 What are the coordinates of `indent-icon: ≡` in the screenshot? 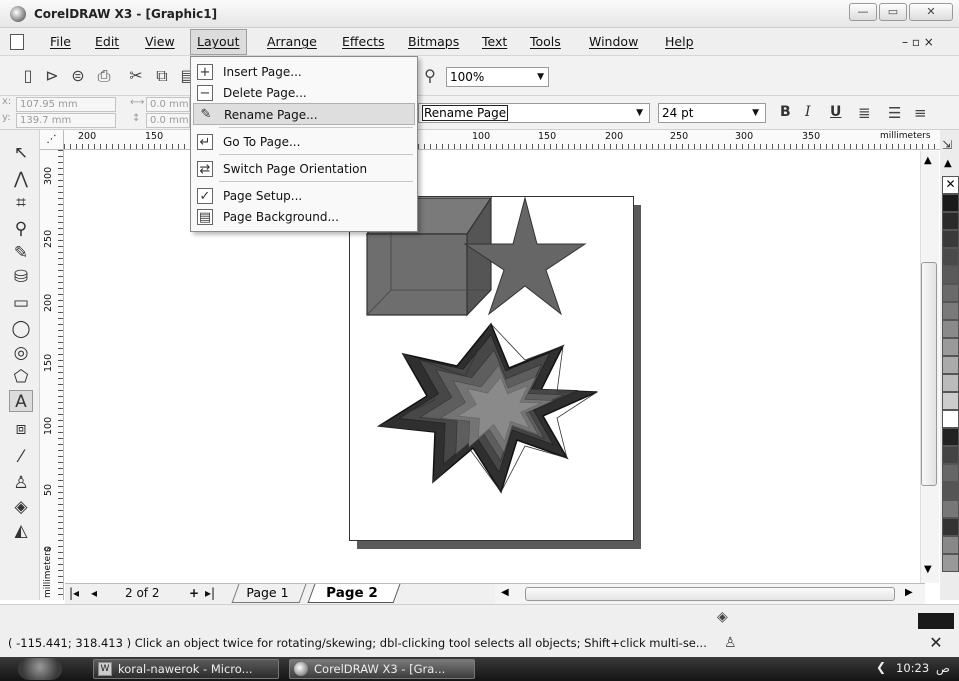 It's located at (920, 113).